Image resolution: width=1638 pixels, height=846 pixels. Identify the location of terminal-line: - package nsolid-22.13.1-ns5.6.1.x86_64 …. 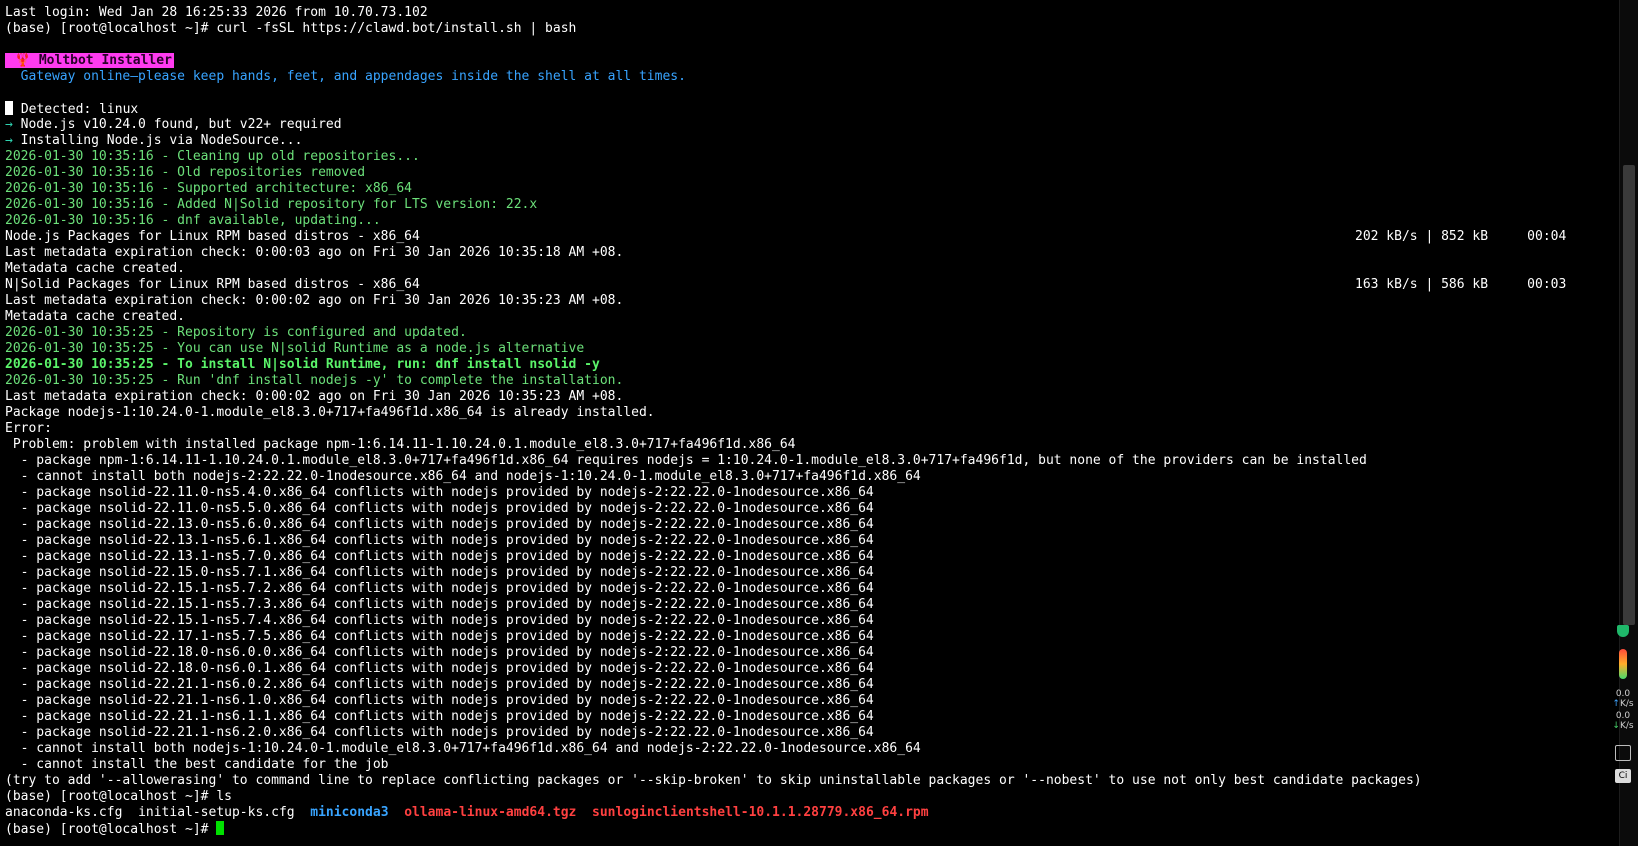
(800, 541).